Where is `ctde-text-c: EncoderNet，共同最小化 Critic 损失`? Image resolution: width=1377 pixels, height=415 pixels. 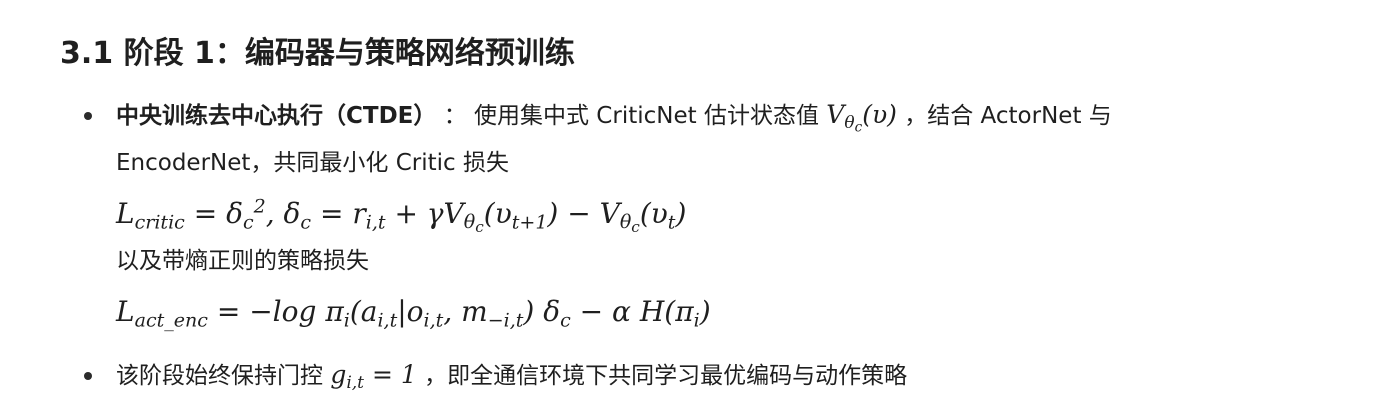
ctde-text-c: EncoderNet，共同最小化 Critic 损失 is located at coordinates (312, 163).